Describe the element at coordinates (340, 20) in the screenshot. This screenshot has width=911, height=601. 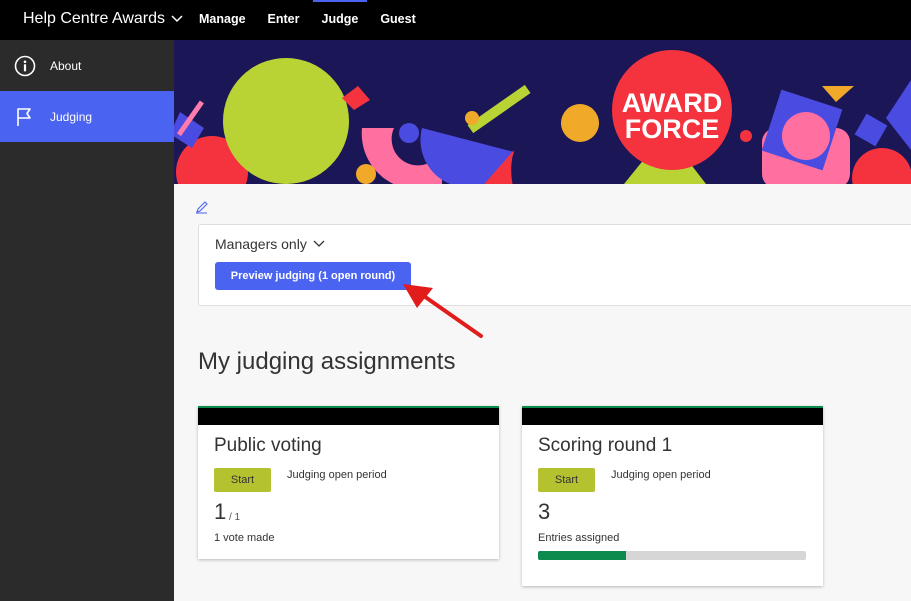
I see `nav-judge: Judge` at that location.